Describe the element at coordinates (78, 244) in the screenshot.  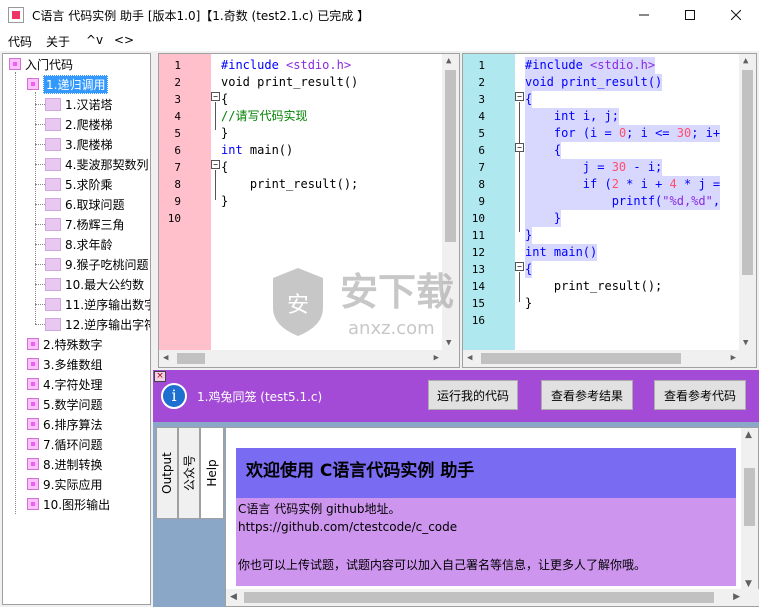
I see `tree-item: 8.求年龄` at that location.